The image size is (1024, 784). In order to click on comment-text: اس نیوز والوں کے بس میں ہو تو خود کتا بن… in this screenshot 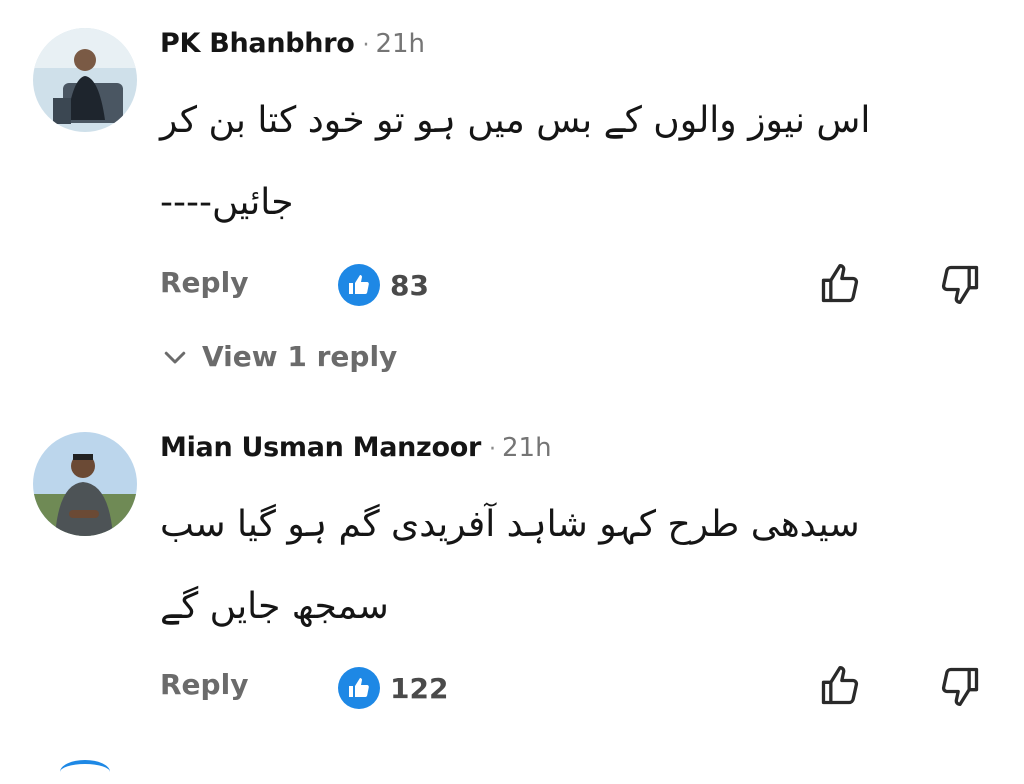, I will do `click(515, 161)`.